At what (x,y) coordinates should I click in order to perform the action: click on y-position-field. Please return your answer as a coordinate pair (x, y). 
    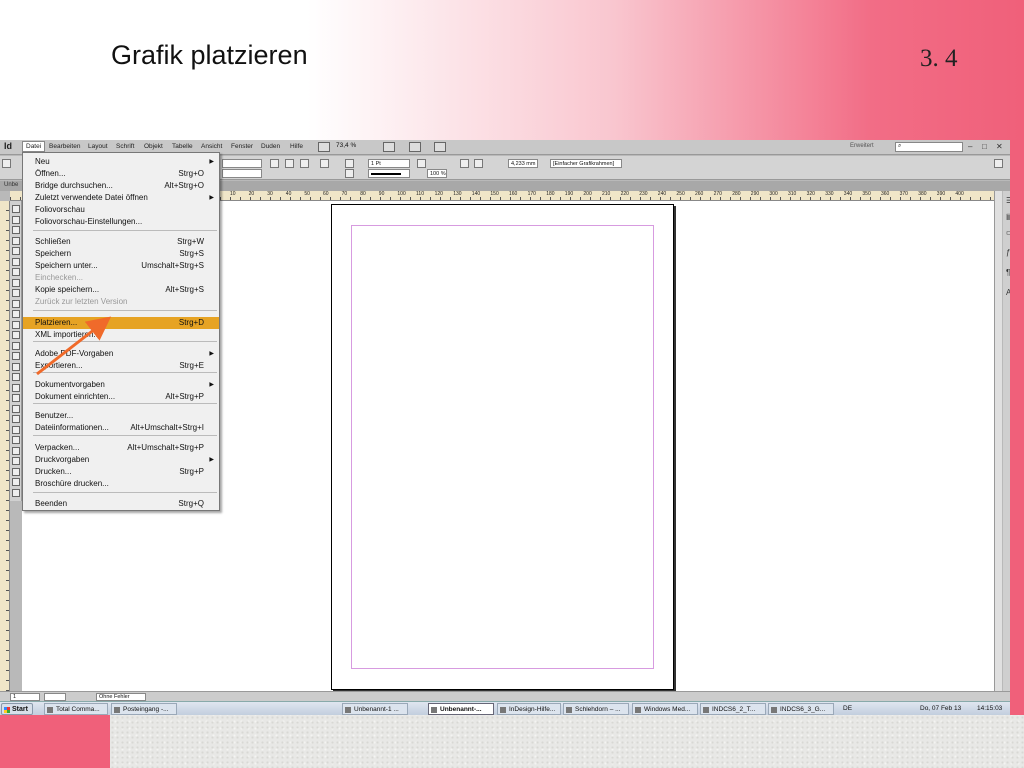
    Looking at the image, I should click on (242, 173).